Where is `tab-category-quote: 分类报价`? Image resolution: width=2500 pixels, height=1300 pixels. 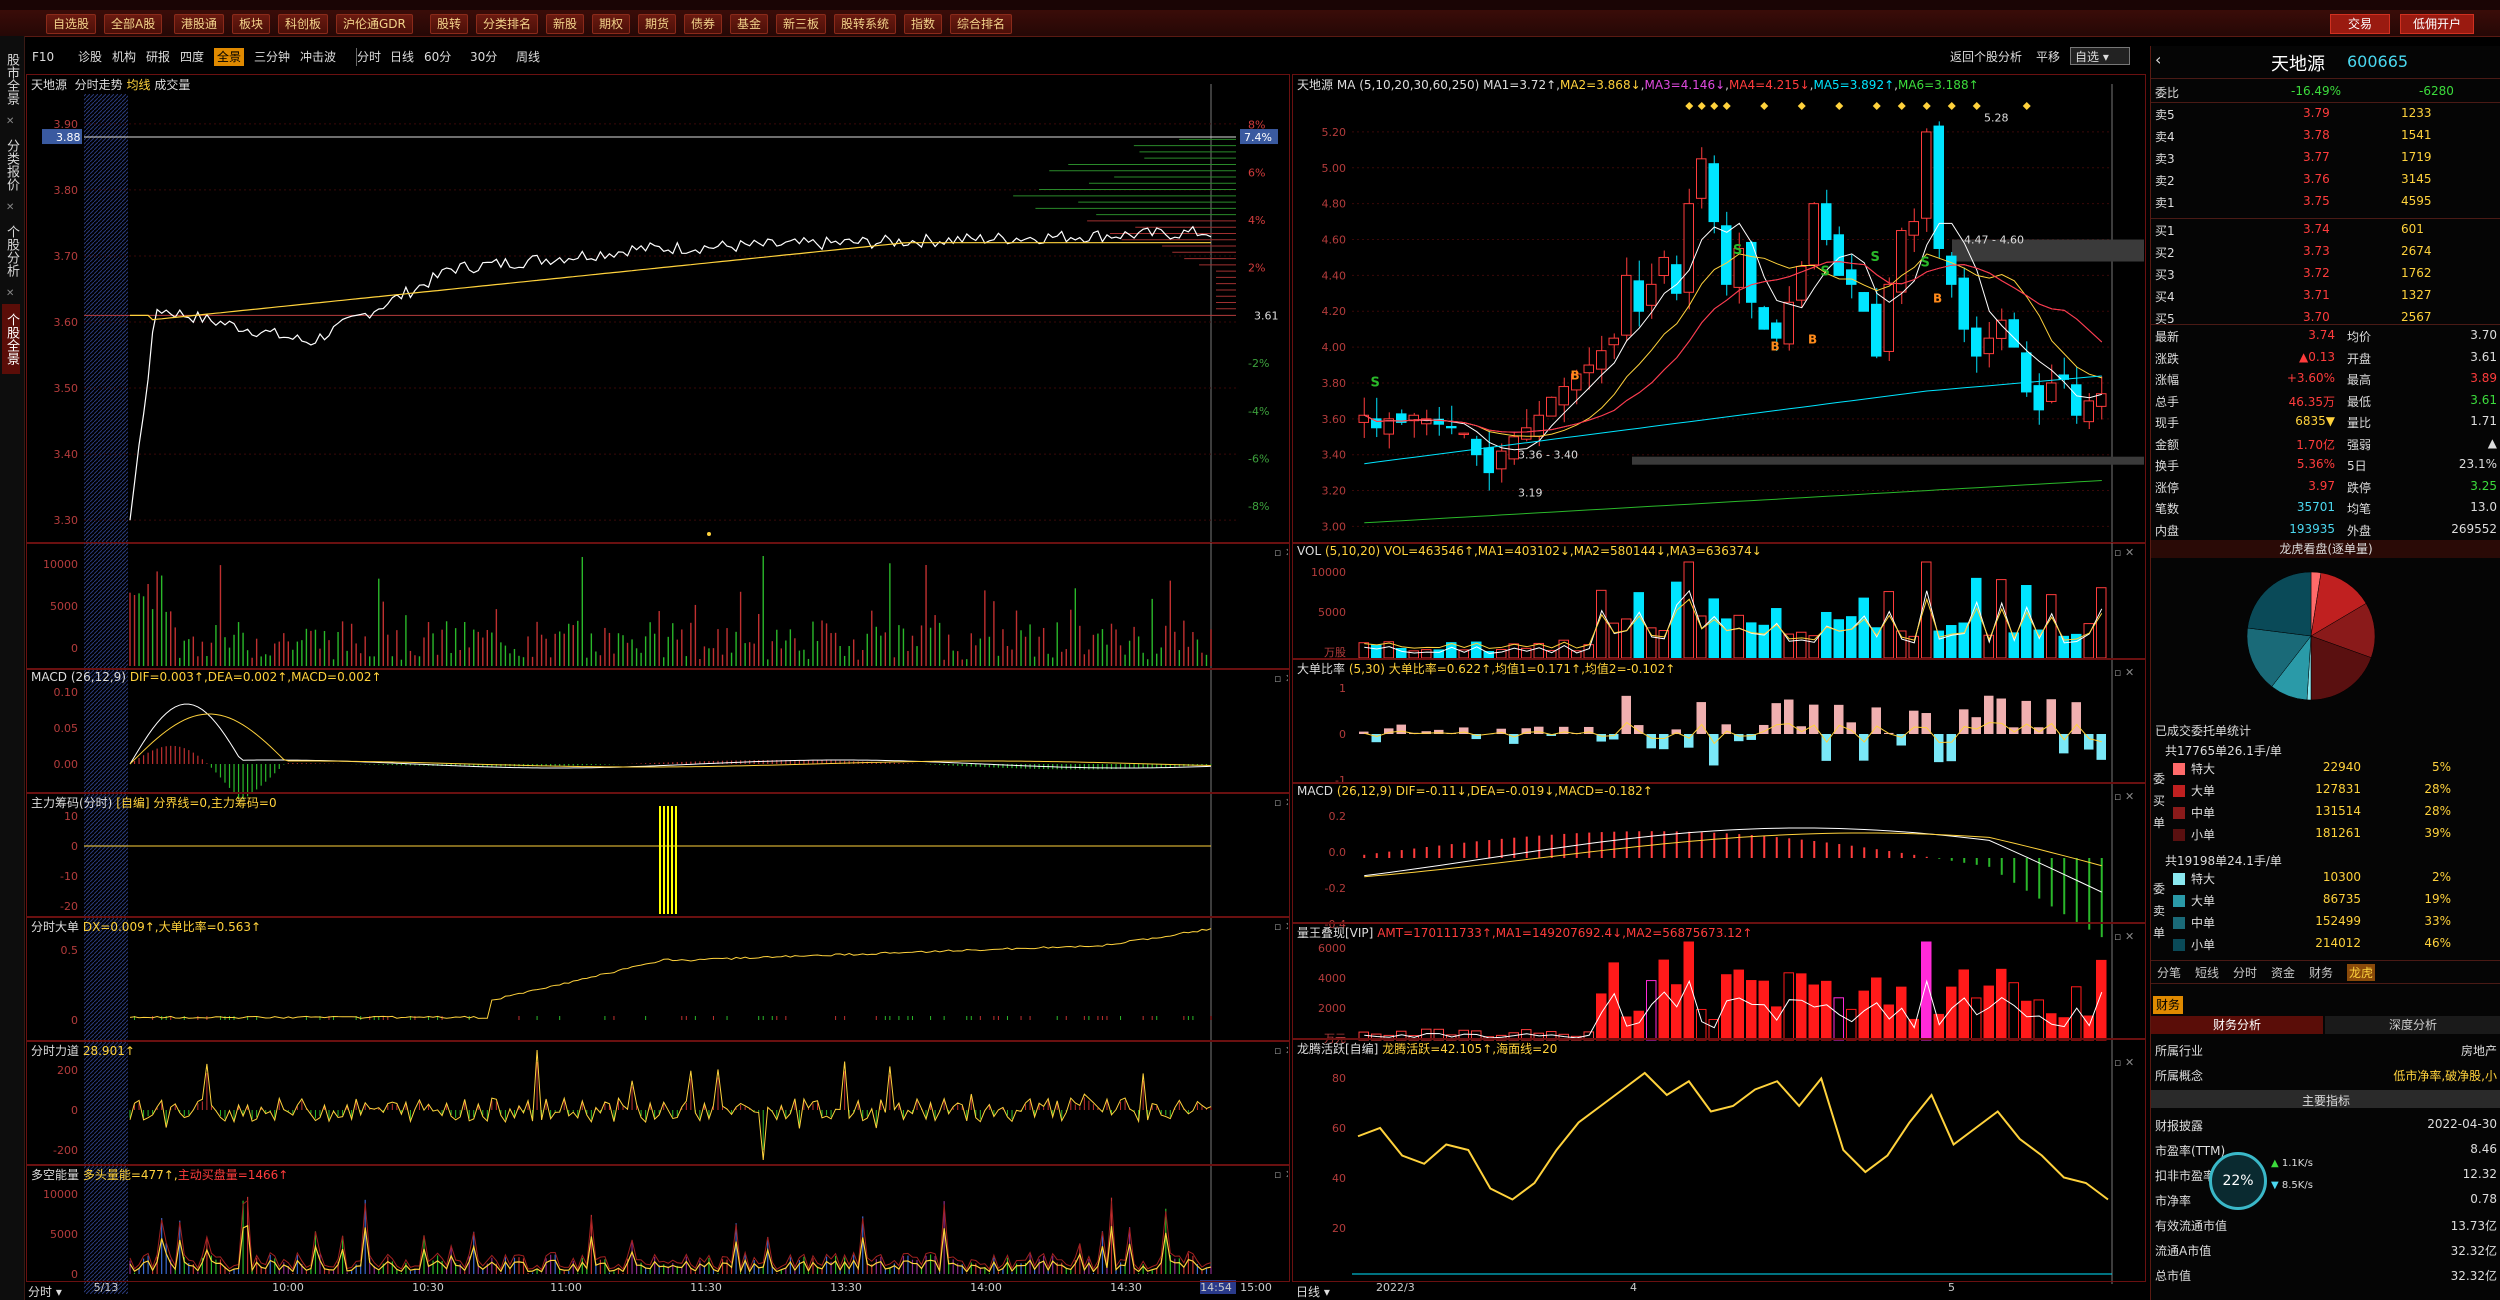
tab-category-quote: 分类报价 is located at coordinates (11, 165).